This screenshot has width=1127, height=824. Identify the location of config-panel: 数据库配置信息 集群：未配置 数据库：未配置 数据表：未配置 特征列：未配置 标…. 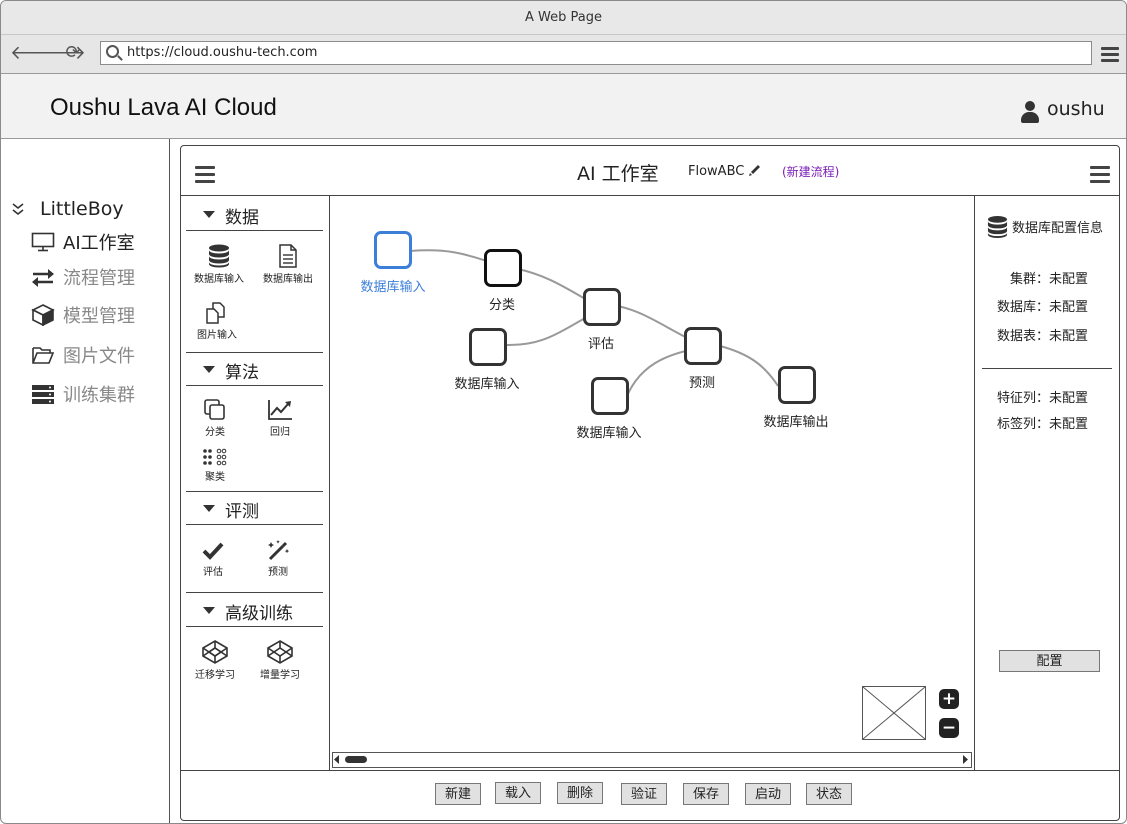
(1047, 483).